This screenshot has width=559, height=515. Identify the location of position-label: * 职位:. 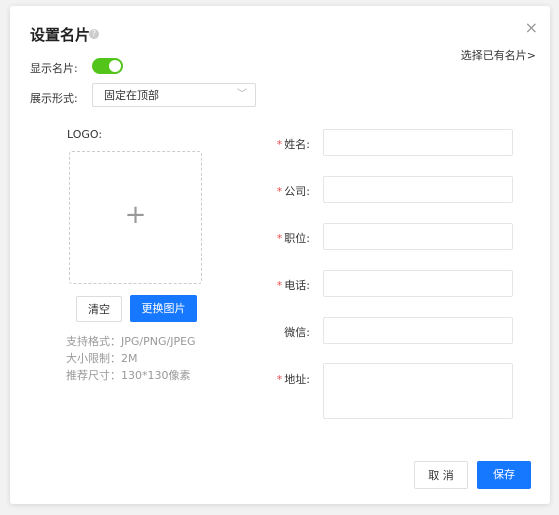
(280, 238).